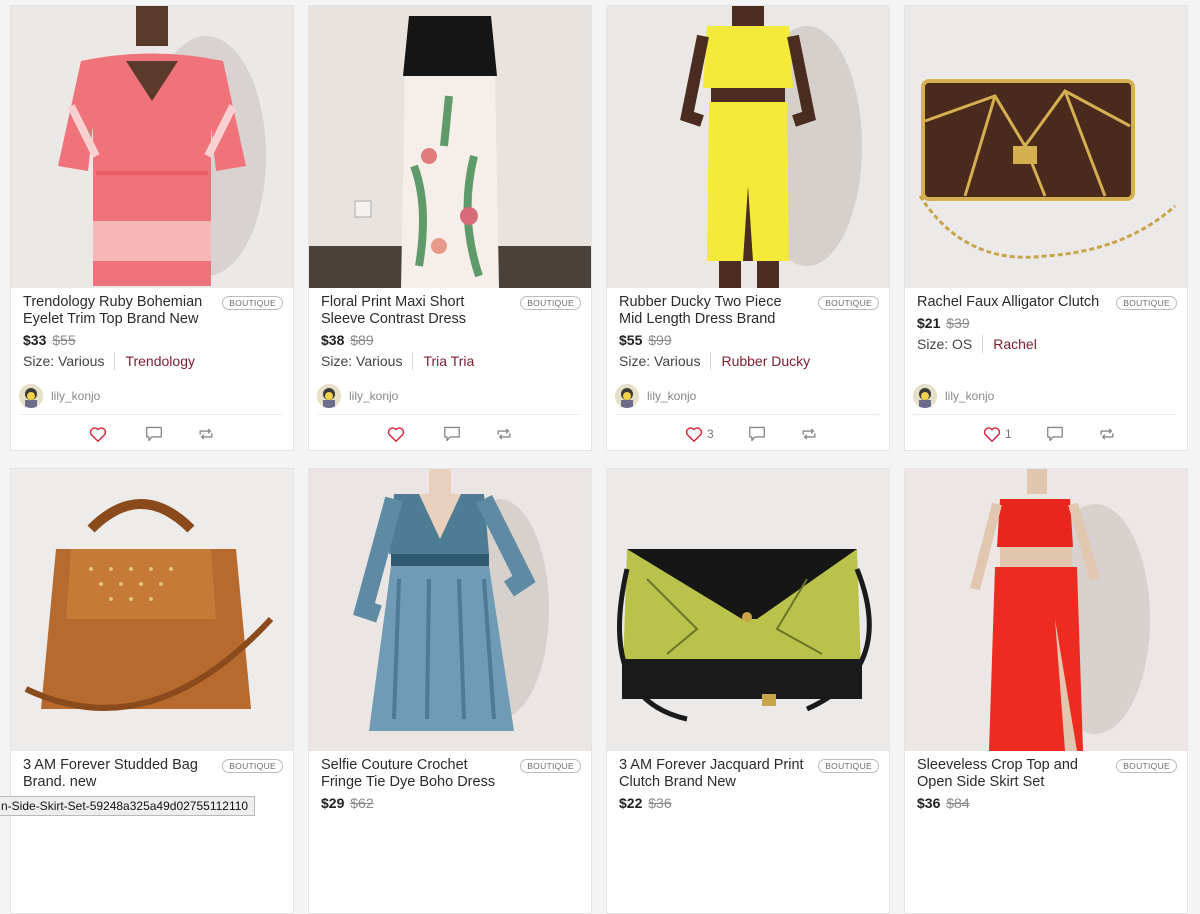  Describe the element at coordinates (115, 774) in the screenshot. I see `listing-title: 3 AM Forever Studded Bag Brand. new` at that location.